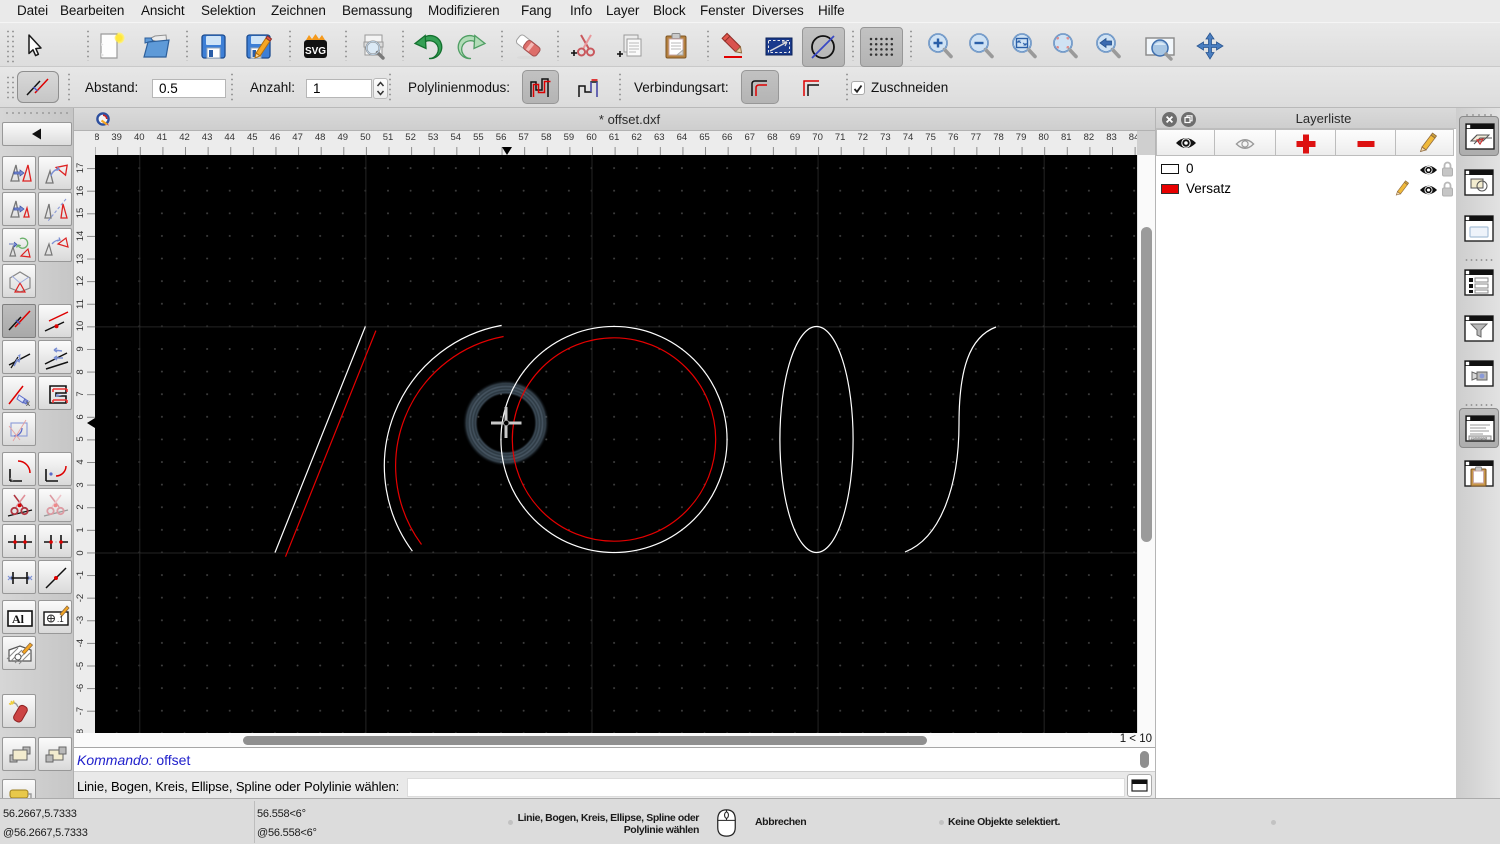  What do you see at coordinates (28, 403) in the screenshot?
I see `svg-text: x` at bounding box center [28, 403].